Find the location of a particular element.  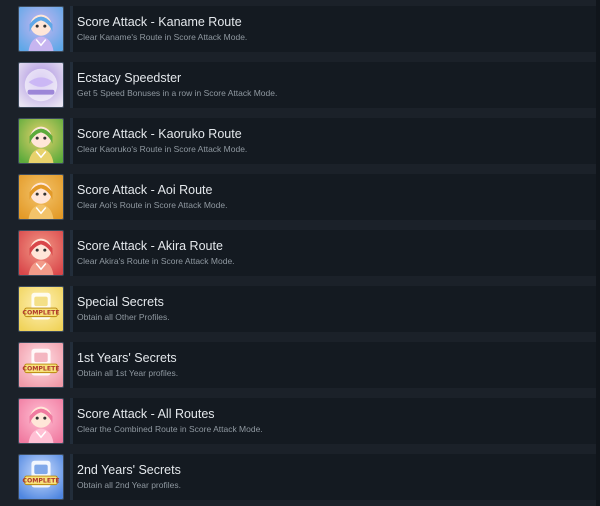

achievement-title: Score Attack - All Routes is located at coordinates (146, 414).